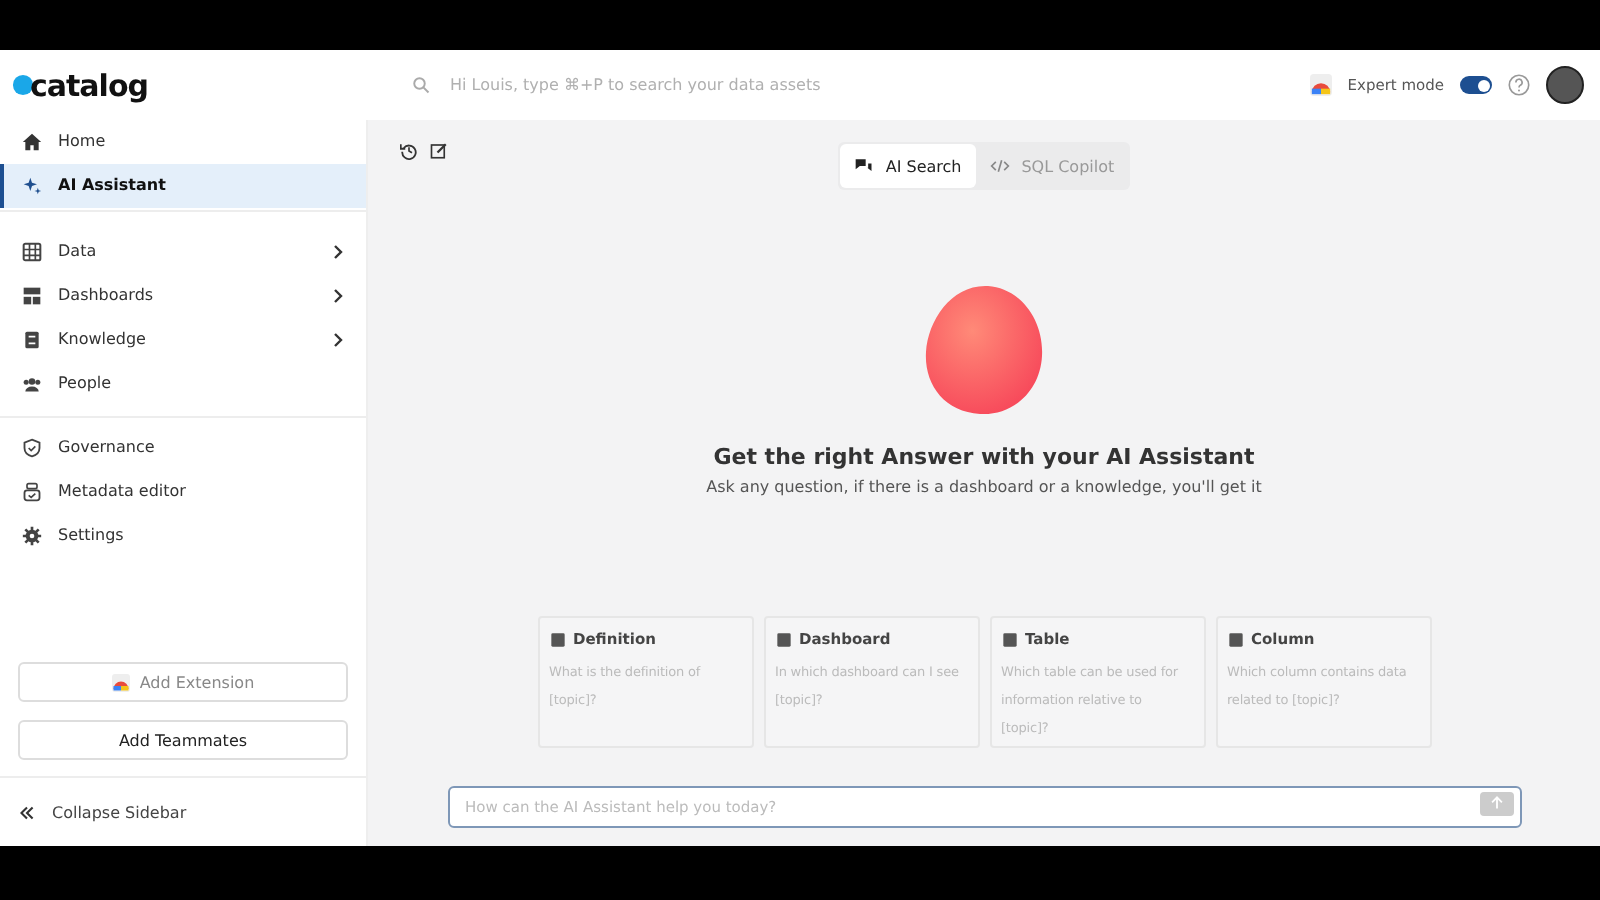 Image resolution: width=1600 pixels, height=900 pixels. Describe the element at coordinates (1565, 85) in the screenshot. I see `avatar` at that location.